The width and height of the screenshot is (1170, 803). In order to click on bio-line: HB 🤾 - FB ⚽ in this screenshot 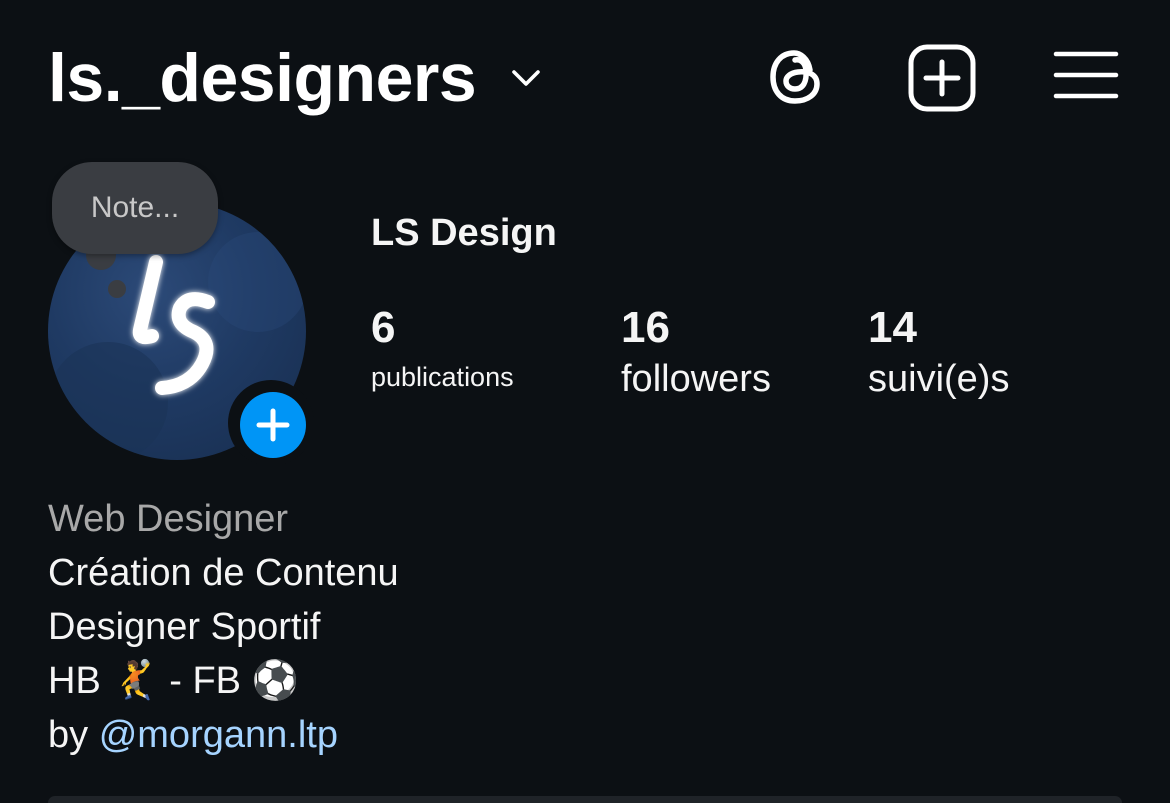, I will do `click(173, 681)`.